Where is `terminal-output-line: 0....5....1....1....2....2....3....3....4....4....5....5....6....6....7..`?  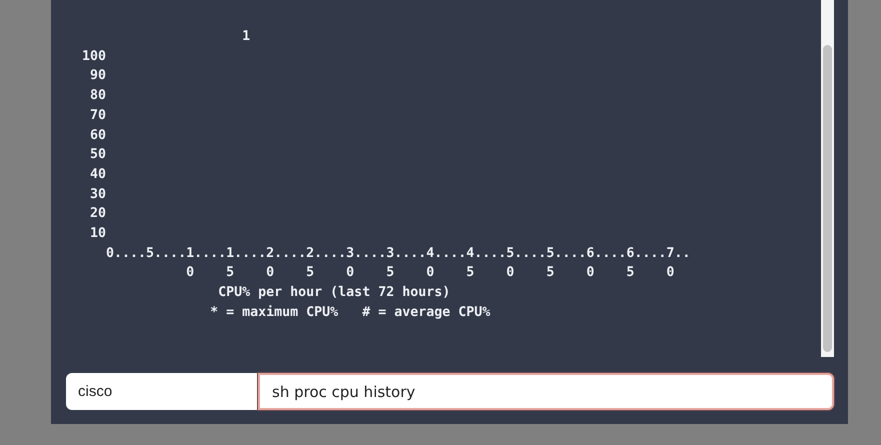
terminal-output-line: 0....5....1....1....2....2....3....3....4....4....5....5....6....6....7.. is located at coordinates (397, 253).